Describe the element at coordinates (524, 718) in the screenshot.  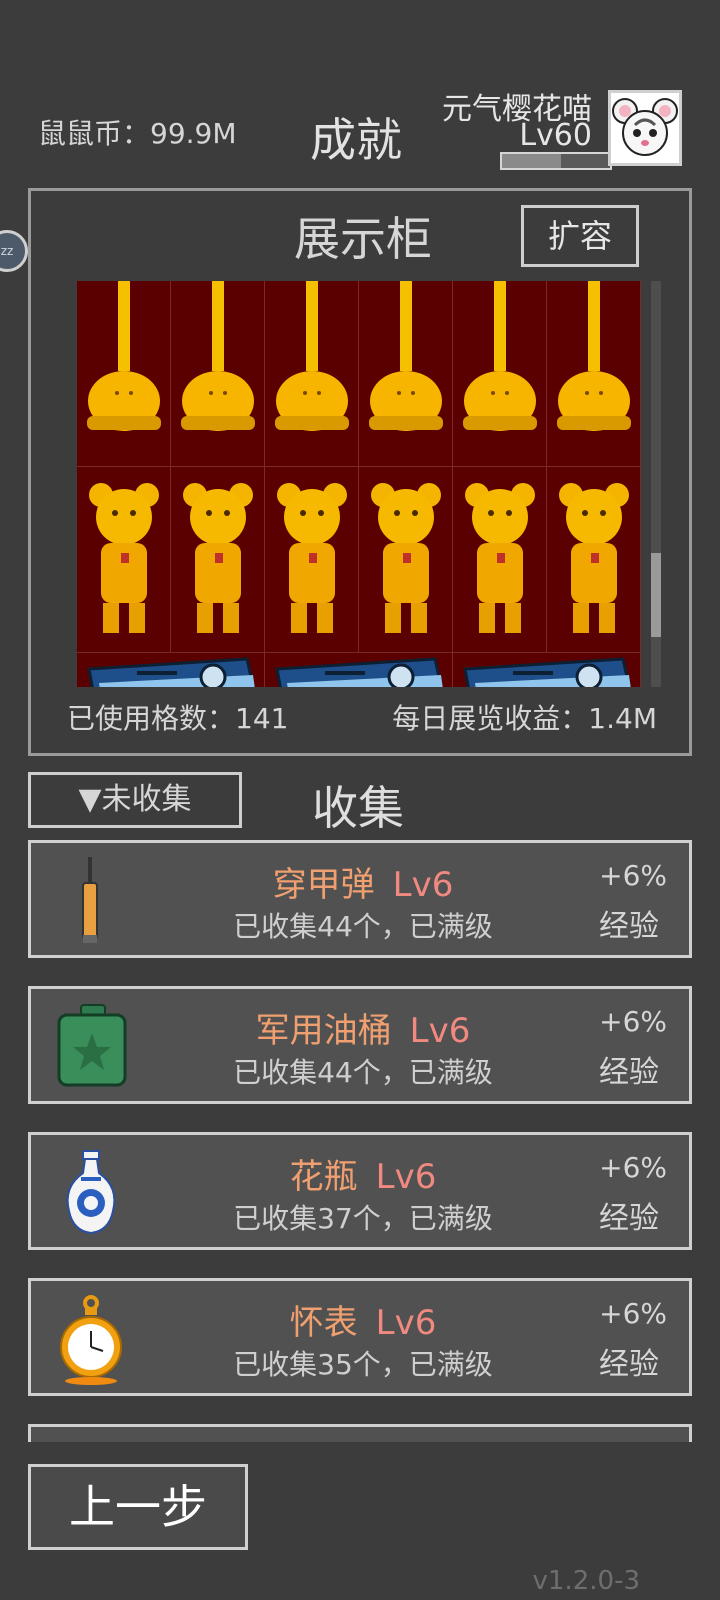
I see `daily-income: 每日展览收益：1.4M` at that location.